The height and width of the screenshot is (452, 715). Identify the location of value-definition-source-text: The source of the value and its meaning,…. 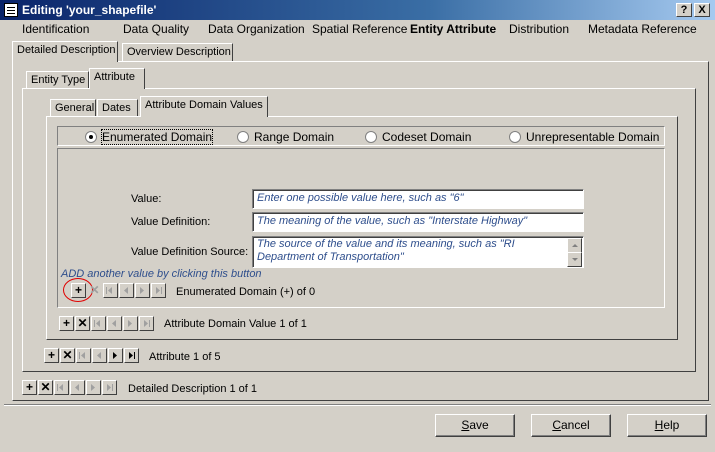
(386, 250).